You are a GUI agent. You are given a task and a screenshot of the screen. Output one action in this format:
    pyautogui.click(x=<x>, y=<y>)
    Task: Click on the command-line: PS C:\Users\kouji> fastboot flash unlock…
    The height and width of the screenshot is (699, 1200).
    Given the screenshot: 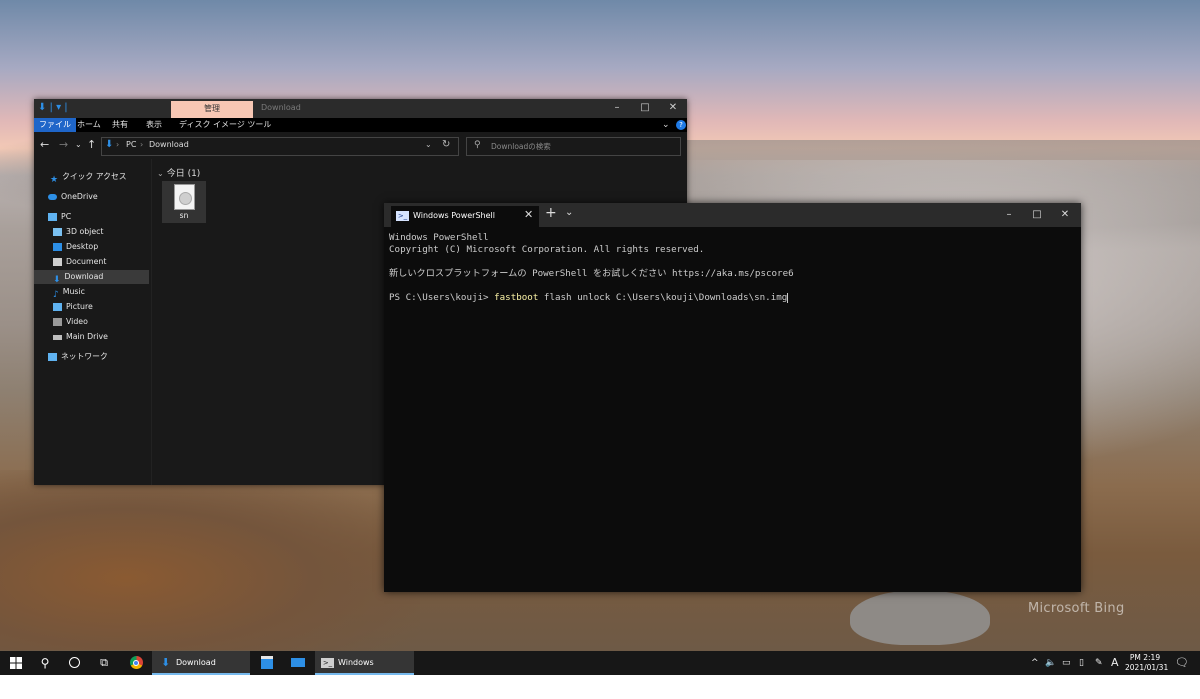 What is the action you would take?
    pyautogui.click(x=732, y=298)
    